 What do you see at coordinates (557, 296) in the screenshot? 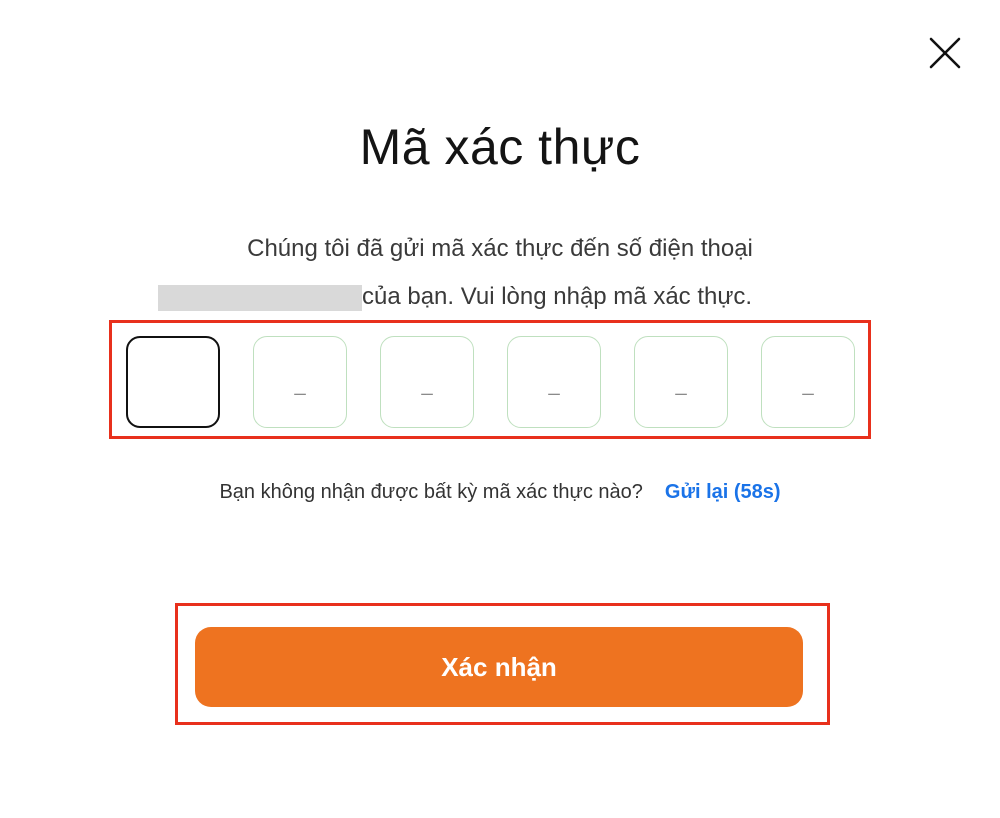
I see `message-line-2: của bạn. Vui lòng nhập mã xác thực.` at bounding box center [557, 296].